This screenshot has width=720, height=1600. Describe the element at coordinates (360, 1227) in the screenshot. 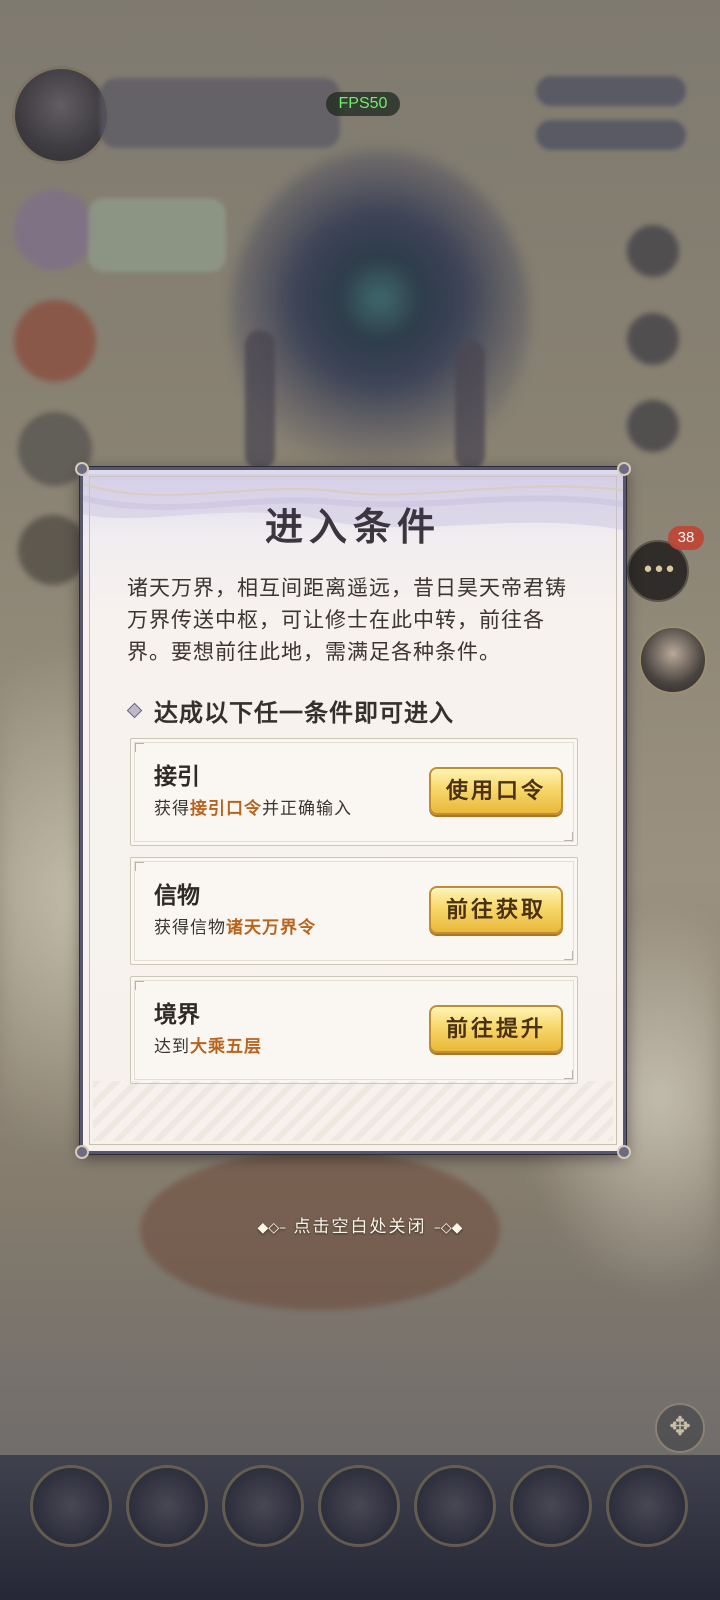

I see `close-hint-text: 点击空白处关闭` at that location.